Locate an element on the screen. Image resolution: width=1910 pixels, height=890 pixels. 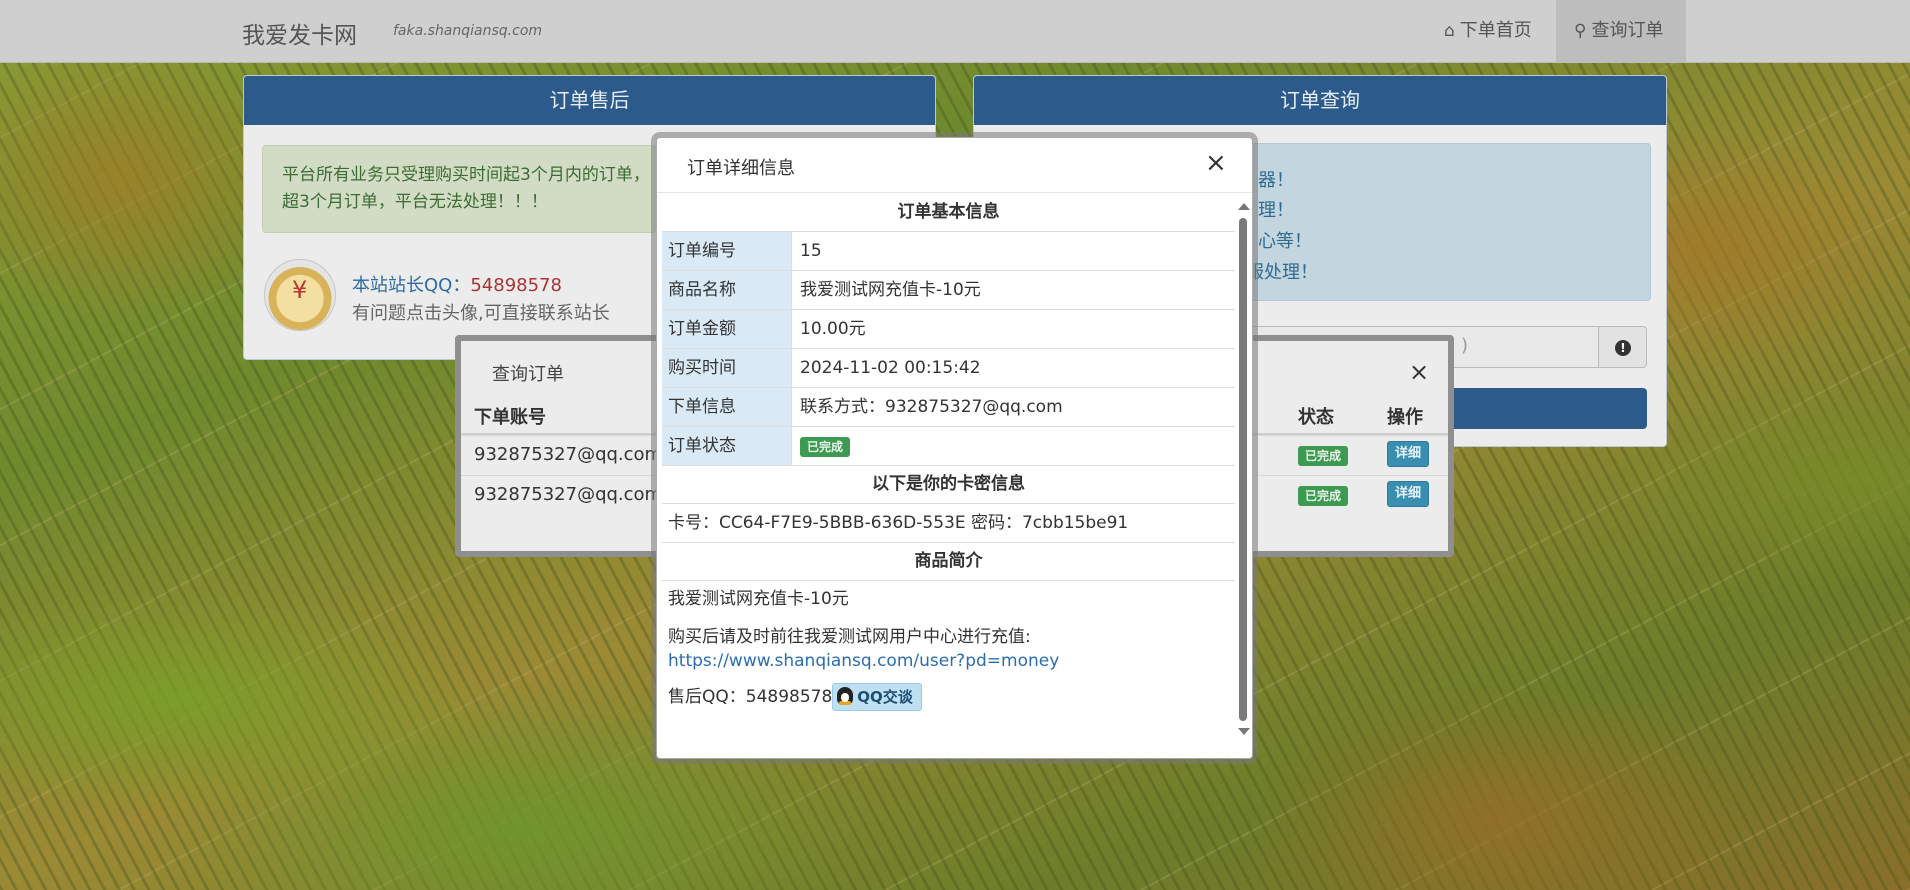
info-row: 商品名称 我爱测试网充值卡-10元 is located at coordinates (948, 290).